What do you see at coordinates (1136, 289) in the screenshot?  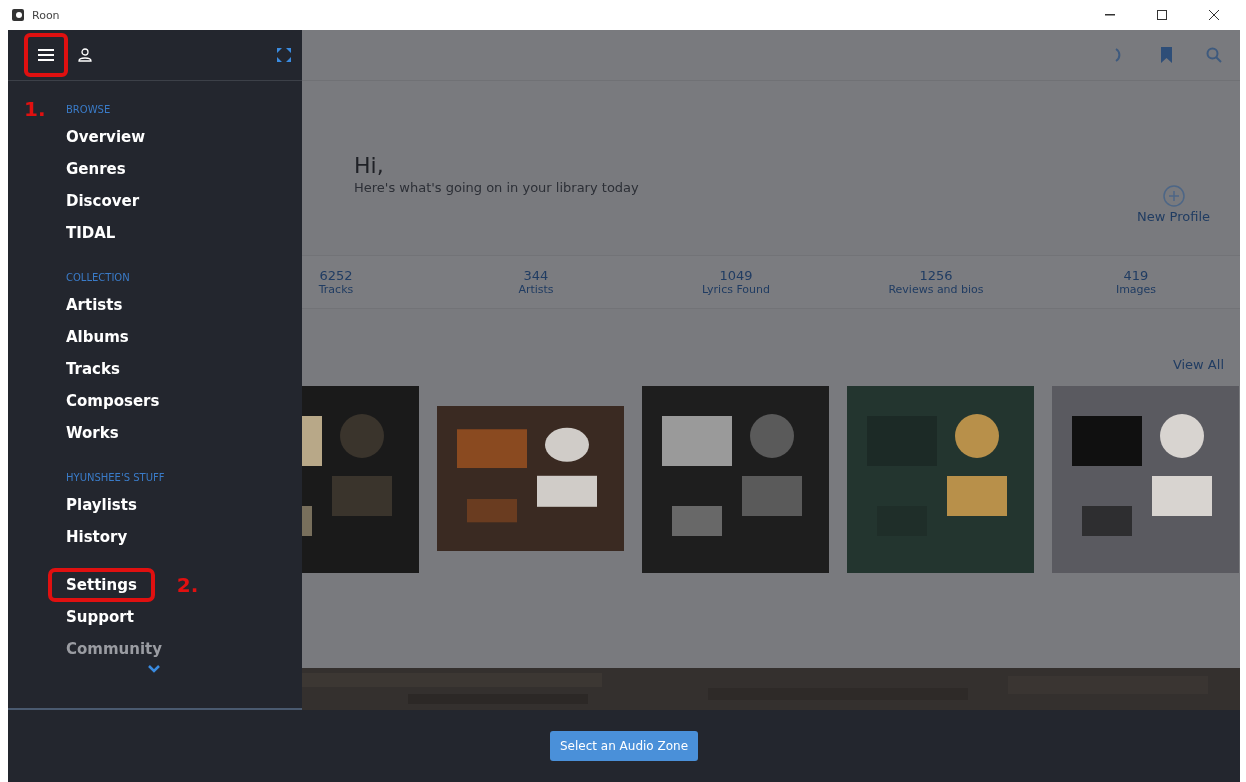 I see `stat-label: Images` at bounding box center [1136, 289].